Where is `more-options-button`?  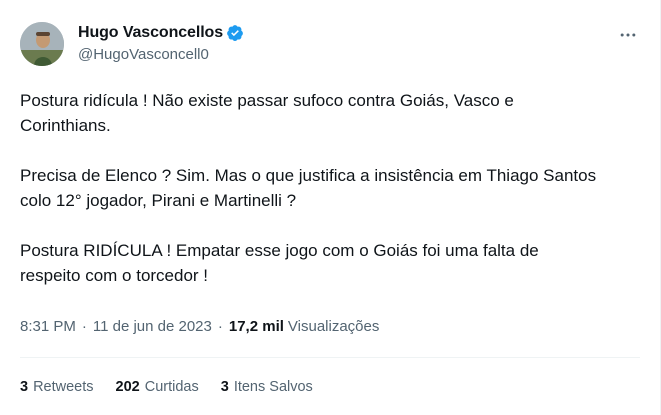
more-options-button is located at coordinates (628, 35).